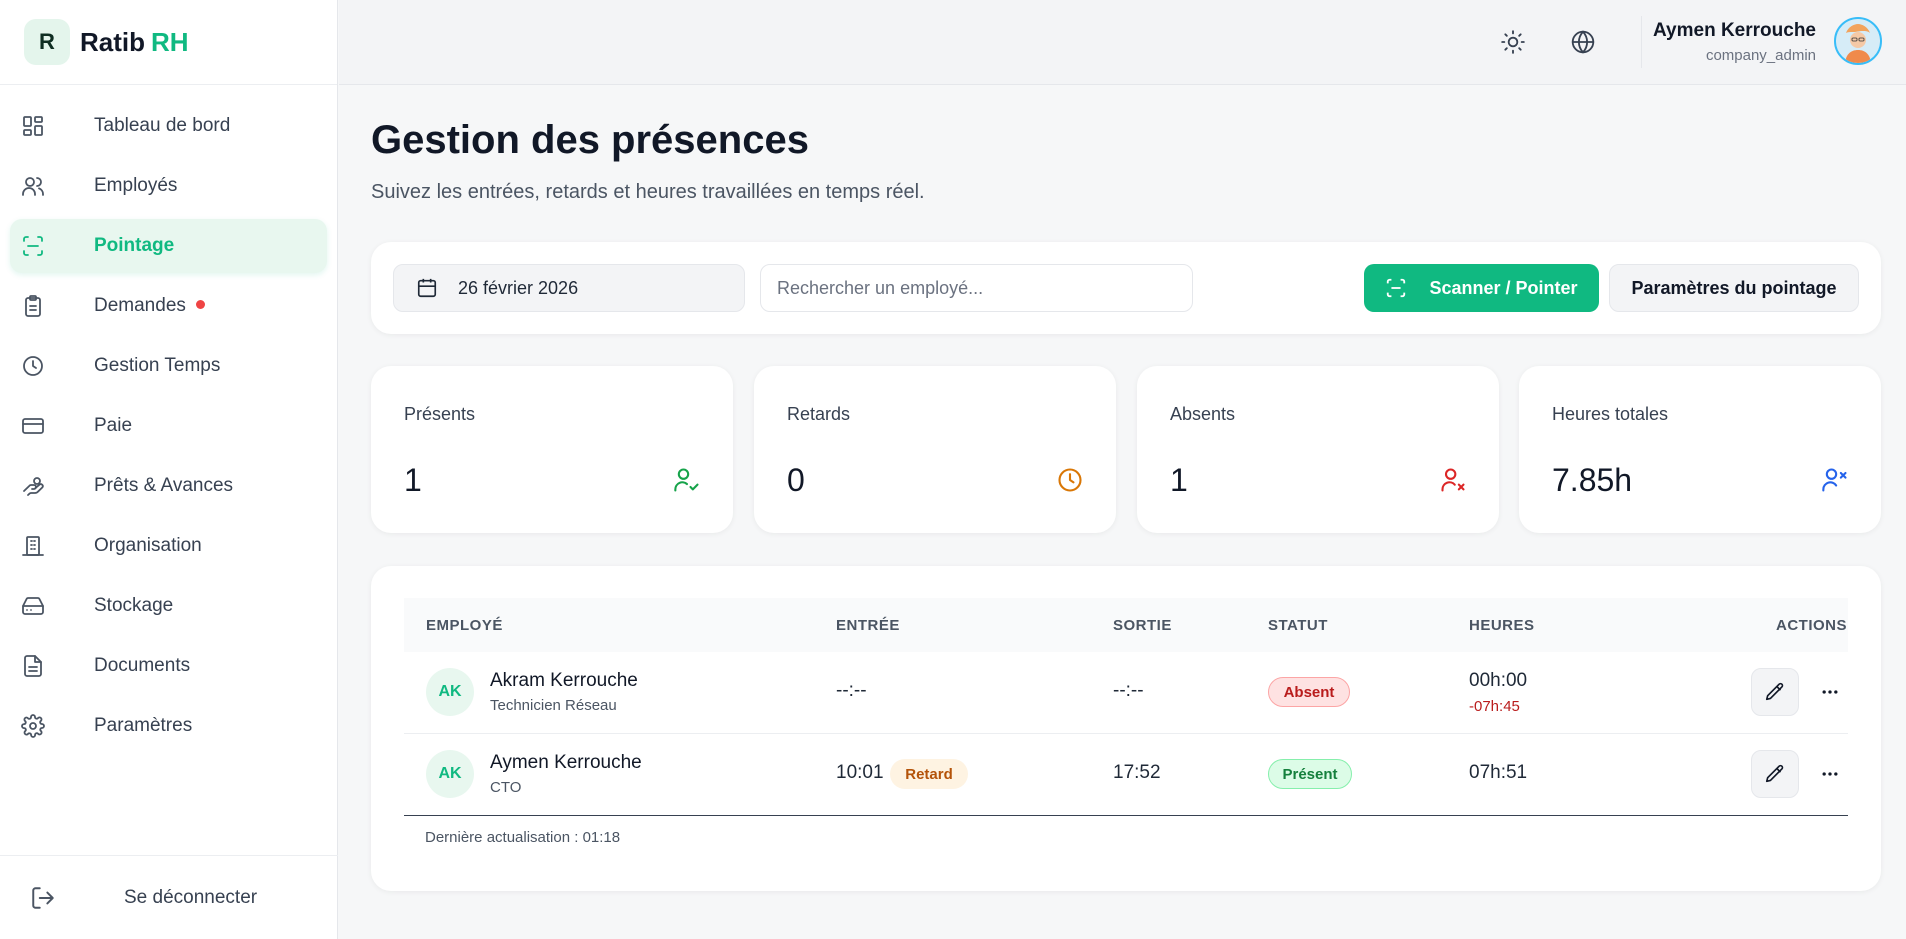 The height and width of the screenshot is (939, 1906). What do you see at coordinates (796, 480) in the screenshot?
I see `stat-value: 0` at bounding box center [796, 480].